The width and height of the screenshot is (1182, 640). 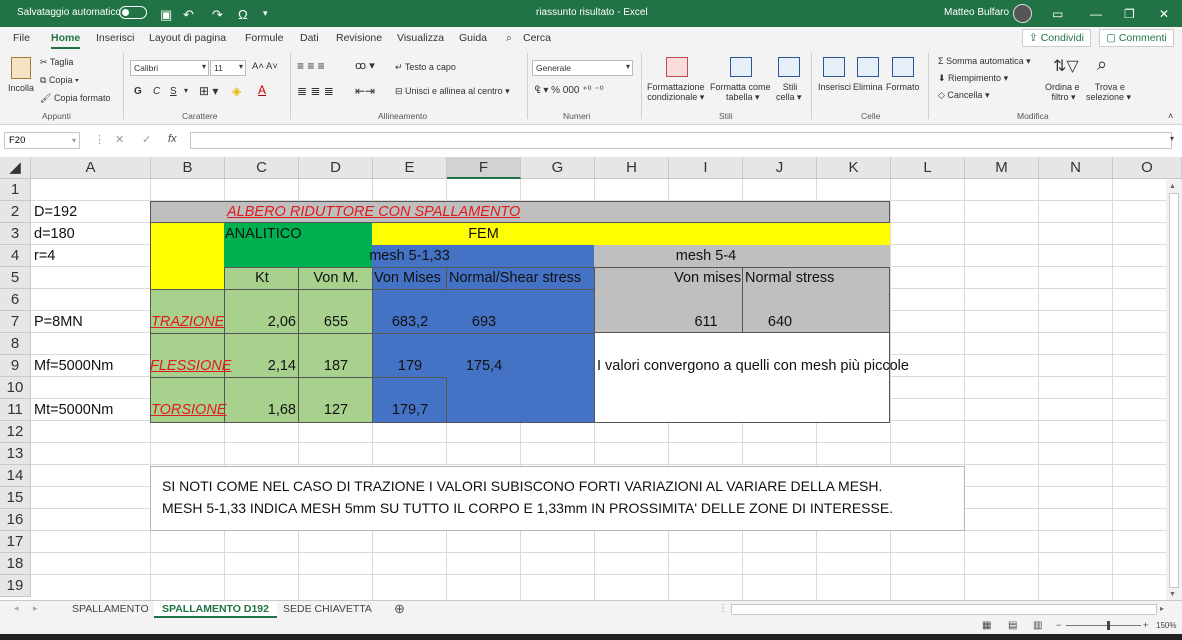 I want to click on tabs-more-icon: ⋮, so click(x=723, y=608).